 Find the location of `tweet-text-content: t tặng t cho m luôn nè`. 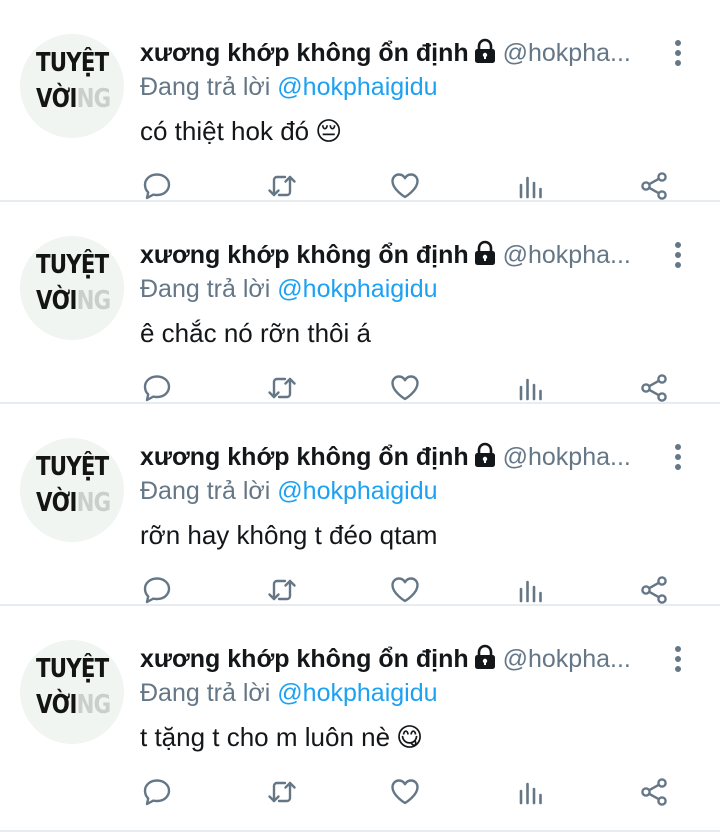

tweet-text-content: t tặng t cho m luôn nè is located at coordinates (265, 737).